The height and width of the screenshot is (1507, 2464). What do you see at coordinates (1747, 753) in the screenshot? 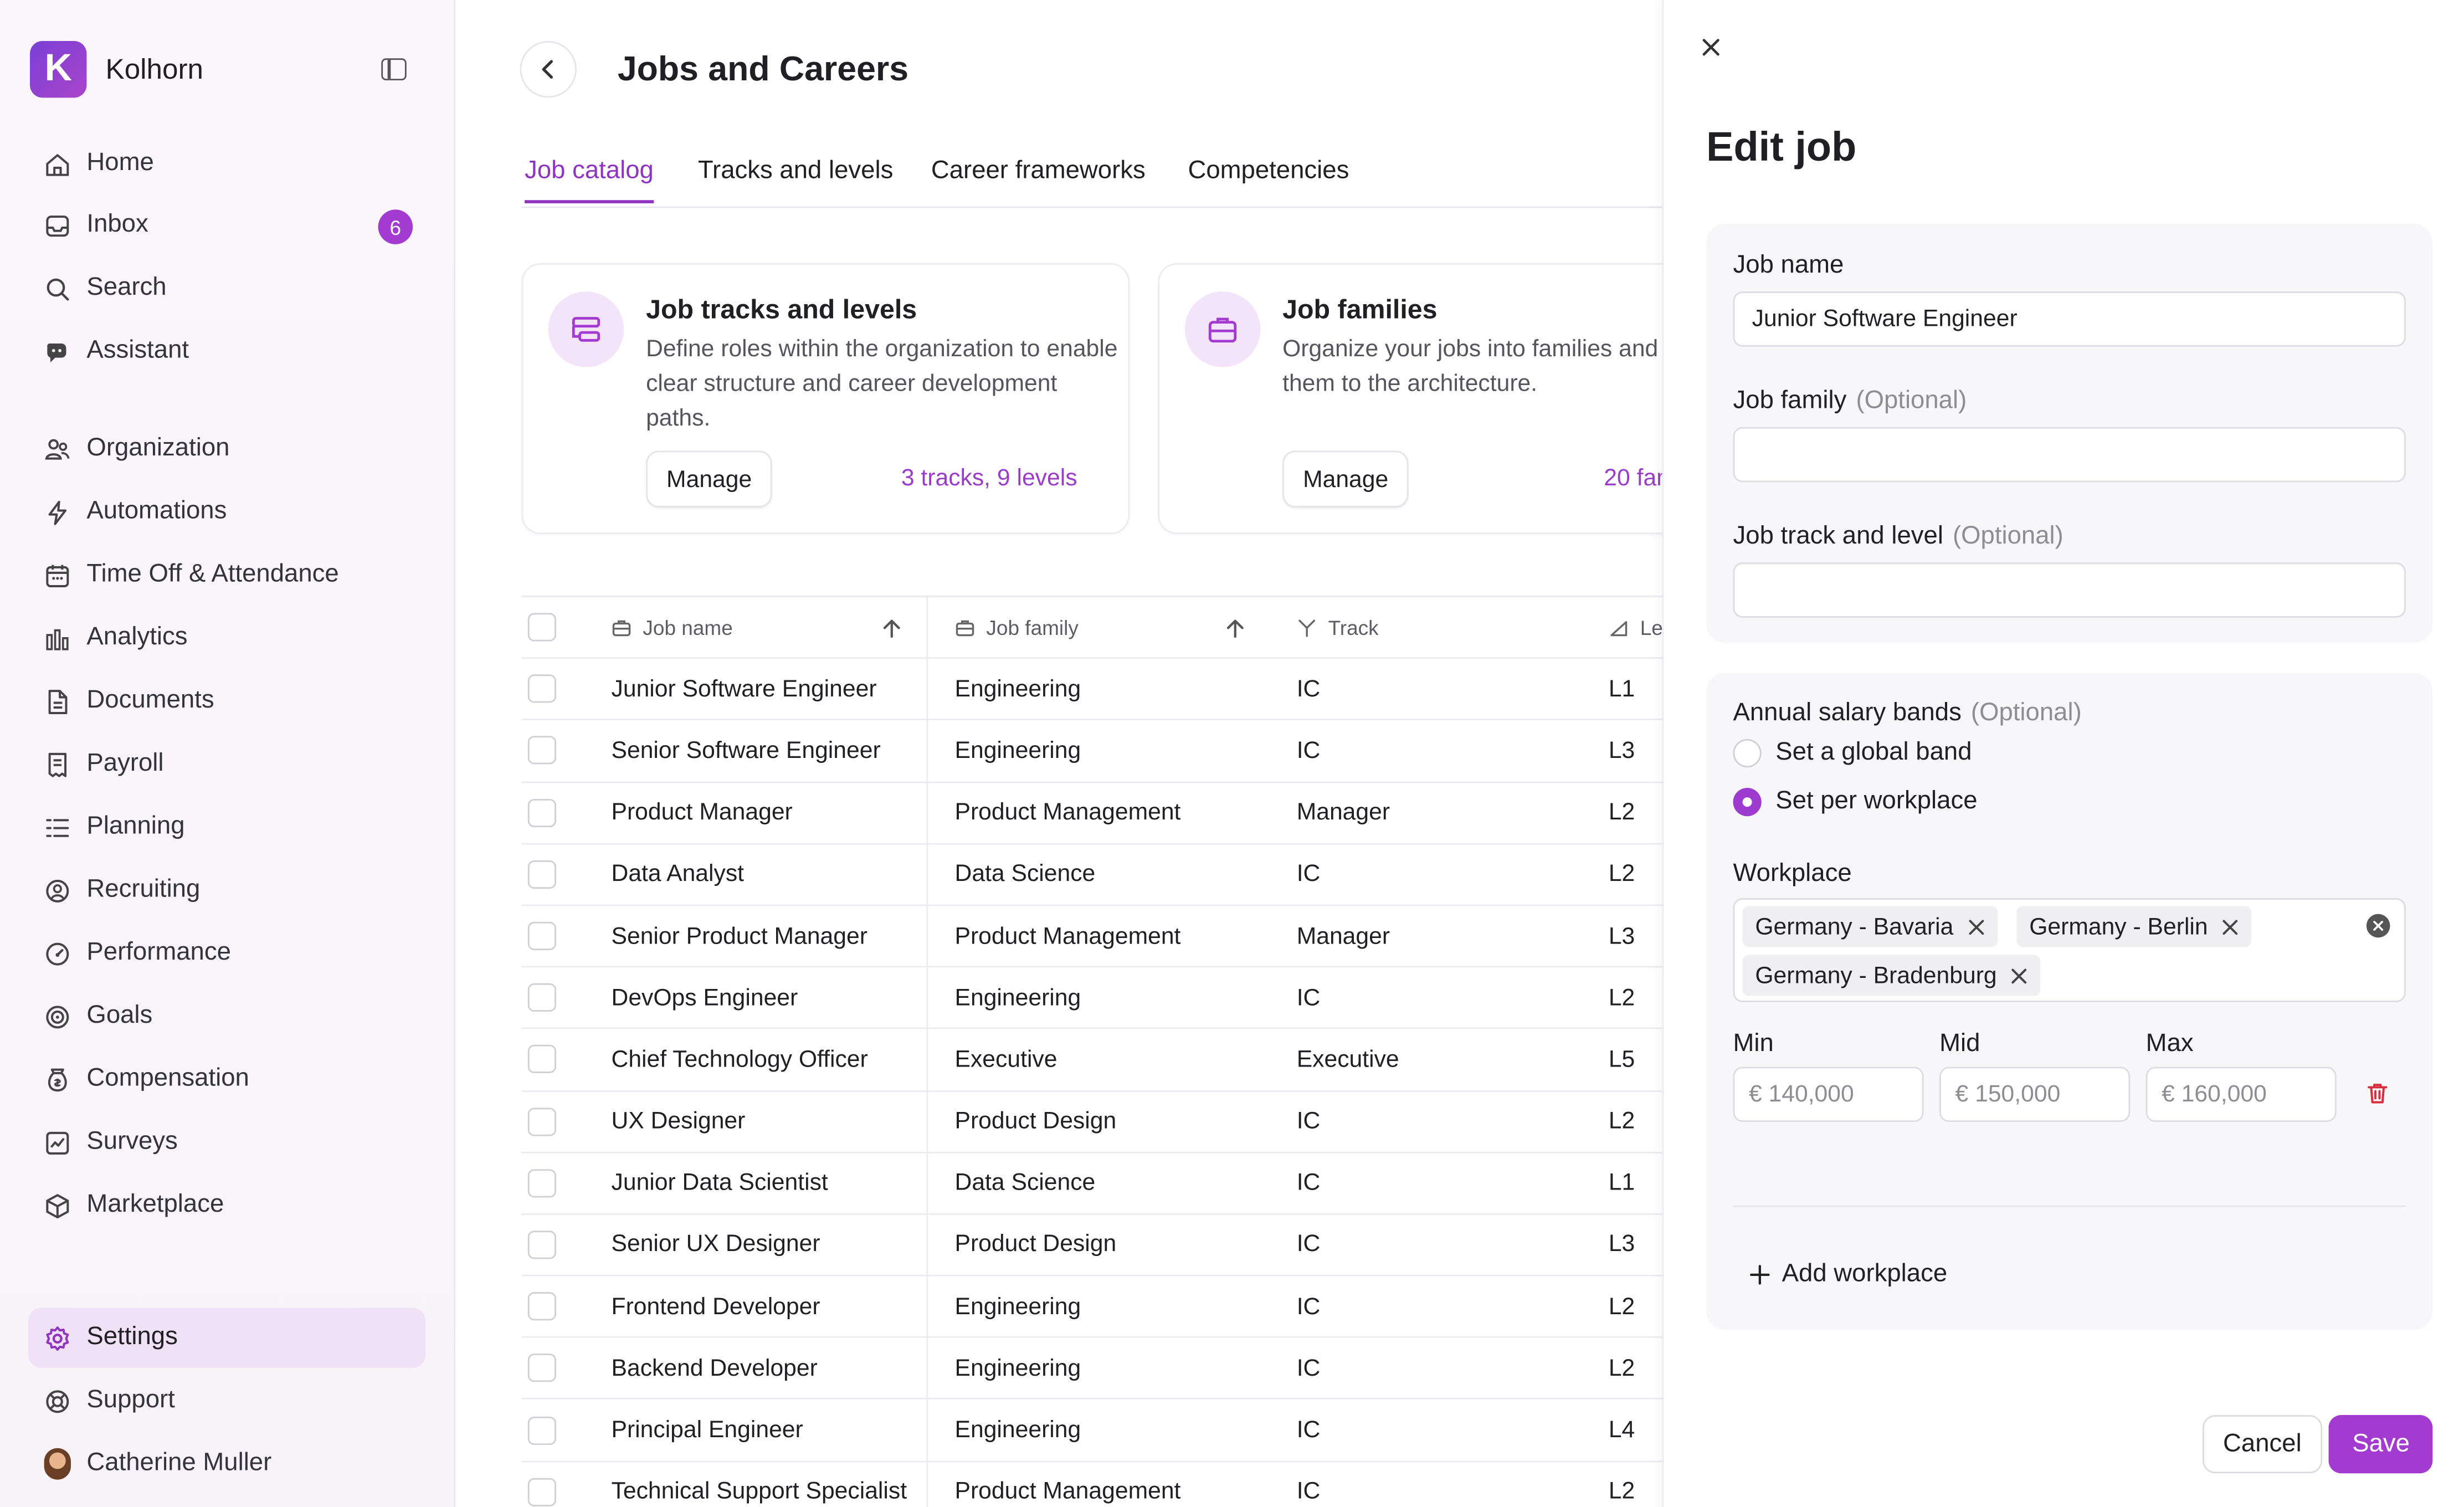
I see `radio-button` at bounding box center [1747, 753].